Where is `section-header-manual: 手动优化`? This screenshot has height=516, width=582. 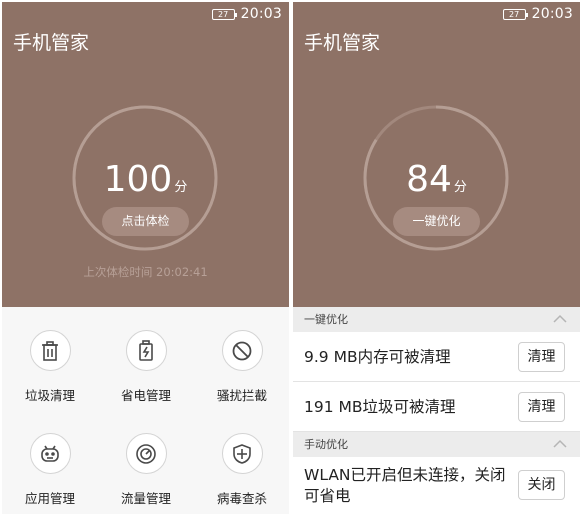
section-header-manual: 手动优化 is located at coordinates (436, 444).